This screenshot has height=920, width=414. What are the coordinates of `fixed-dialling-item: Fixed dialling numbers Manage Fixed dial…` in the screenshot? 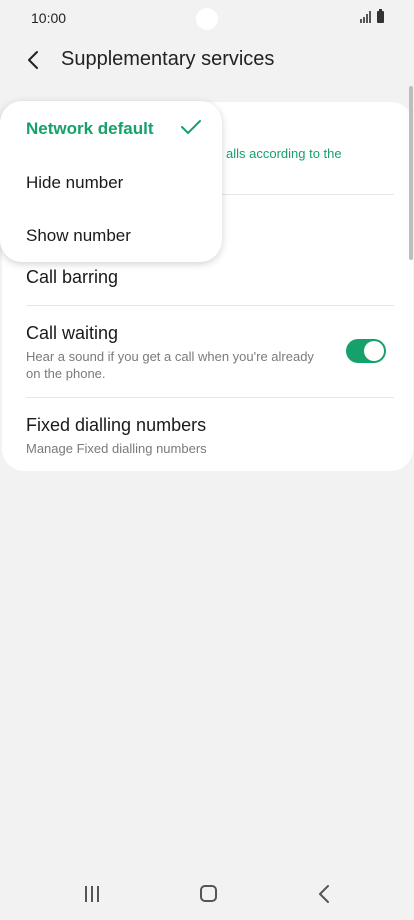 It's located at (210, 436).